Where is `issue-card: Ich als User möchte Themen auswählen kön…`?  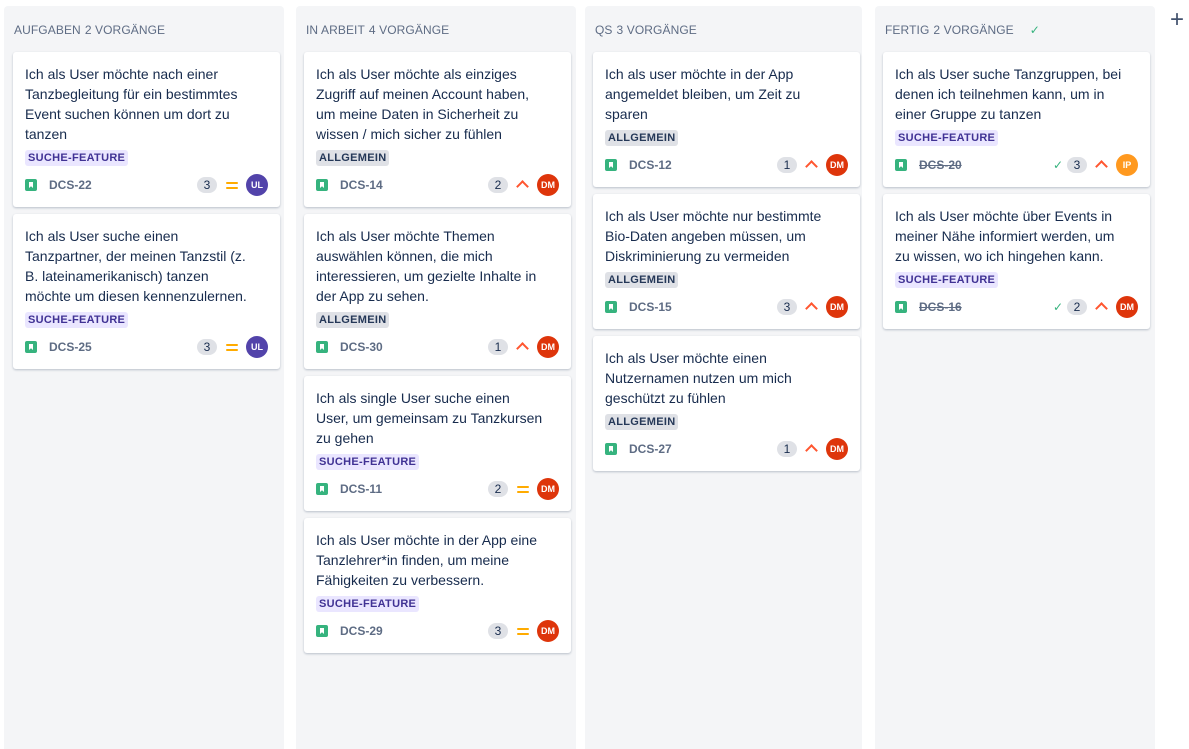 issue-card: Ich als User möchte Themen auswählen kön… is located at coordinates (437, 291).